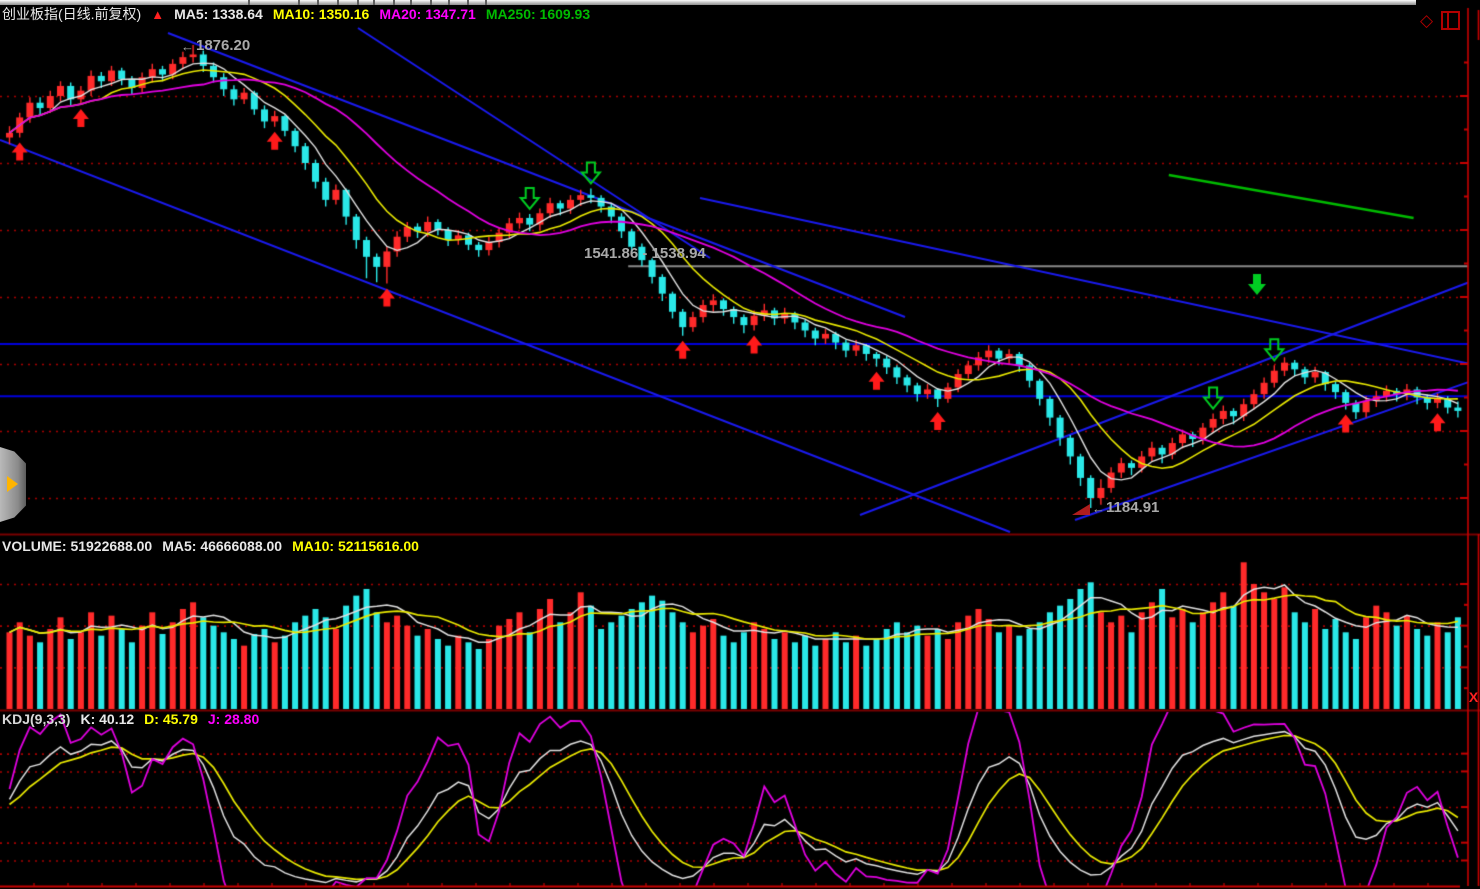 The width and height of the screenshot is (1480, 889). What do you see at coordinates (1473, 697) in the screenshot?
I see `panel-close-button: X` at bounding box center [1473, 697].